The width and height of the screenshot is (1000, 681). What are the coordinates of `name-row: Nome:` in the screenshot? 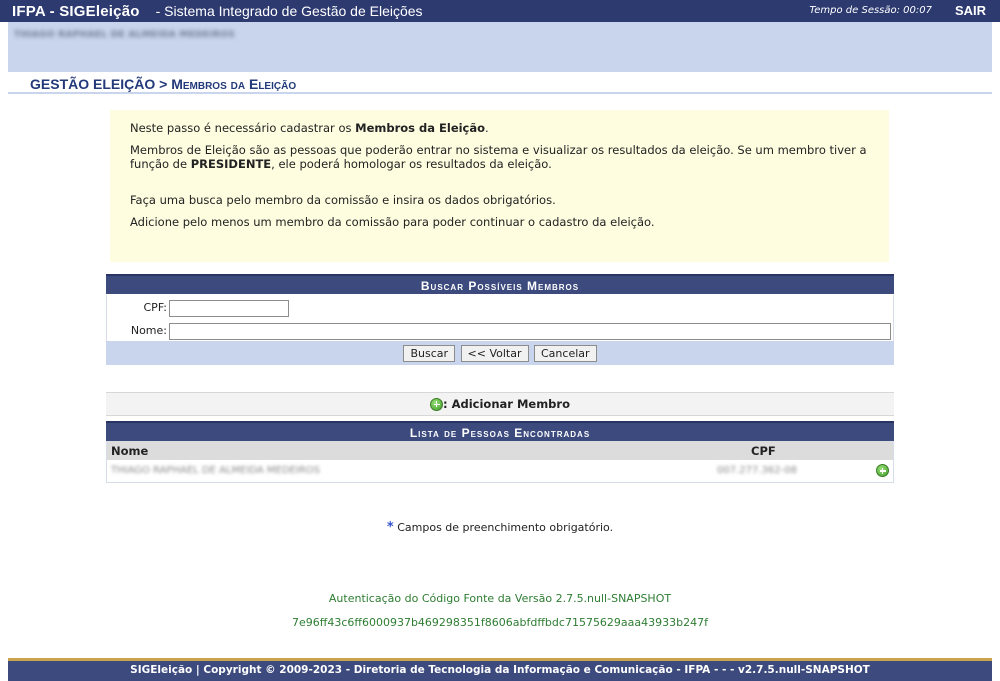 It's located at (500, 330).